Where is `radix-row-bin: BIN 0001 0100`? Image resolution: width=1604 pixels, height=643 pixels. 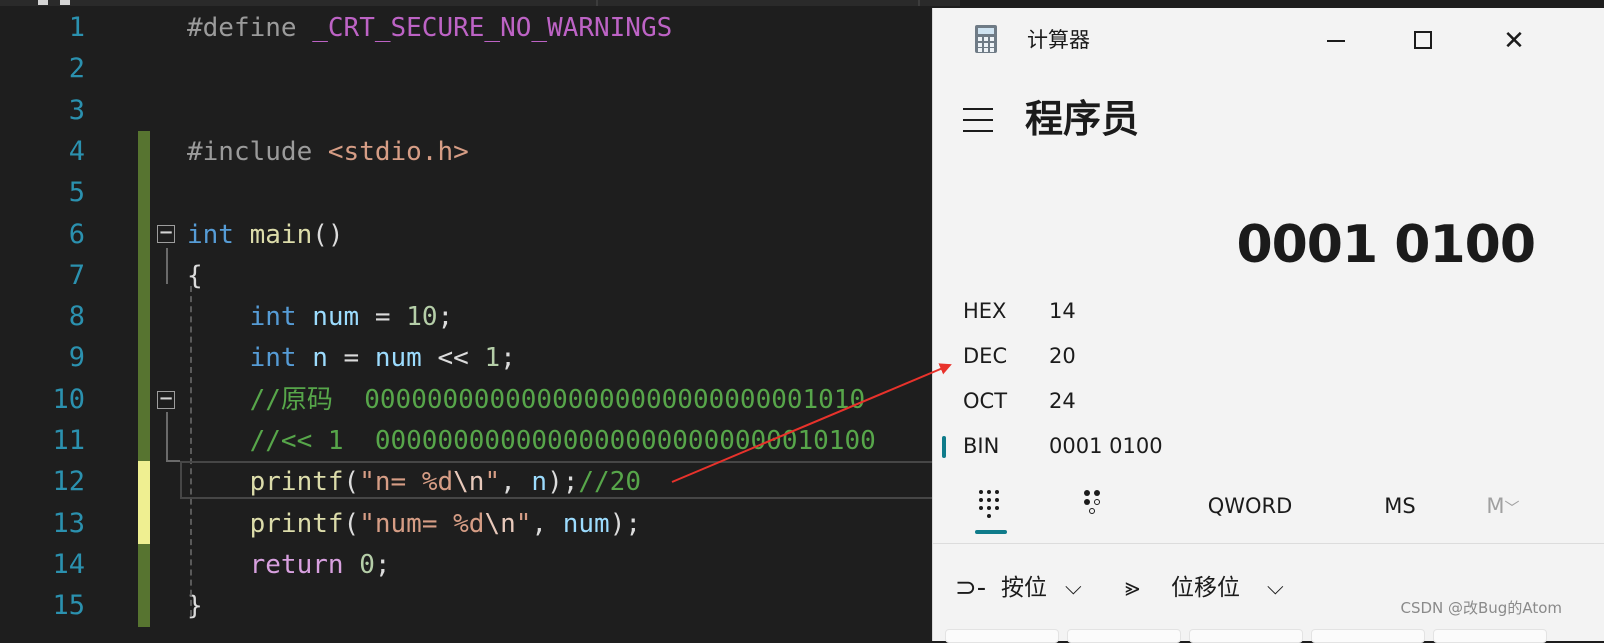
radix-row-bin: BIN 0001 0100 is located at coordinates (1268, 446).